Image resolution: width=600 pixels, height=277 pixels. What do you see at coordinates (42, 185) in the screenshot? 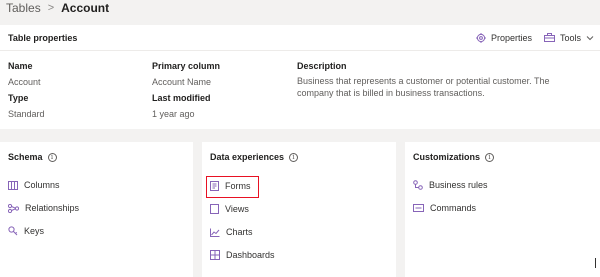
I see `columns-label: Columns` at bounding box center [42, 185].